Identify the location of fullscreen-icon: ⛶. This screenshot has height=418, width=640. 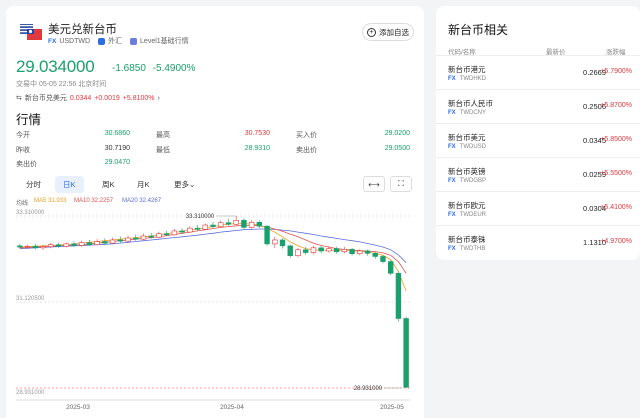
(401, 183).